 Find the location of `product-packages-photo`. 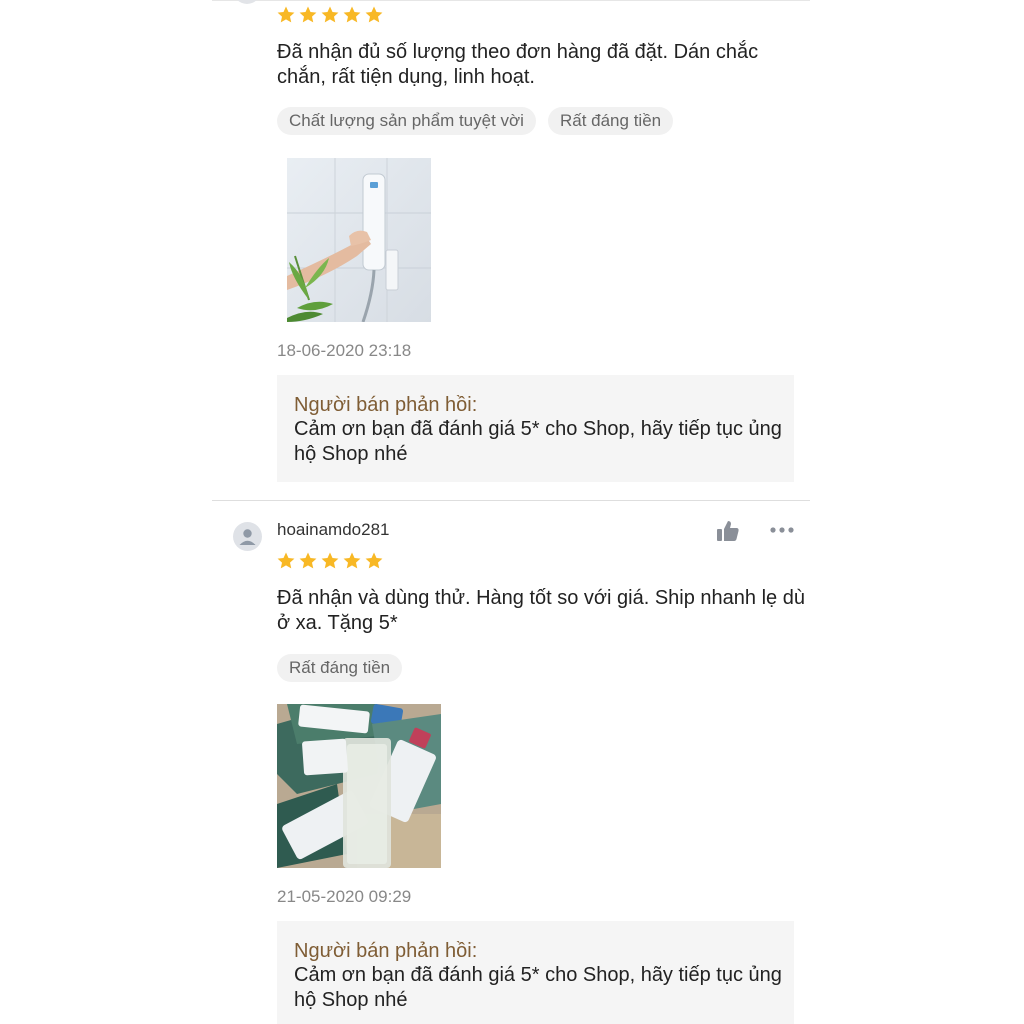

product-packages-photo is located at coordinates (359, 786).